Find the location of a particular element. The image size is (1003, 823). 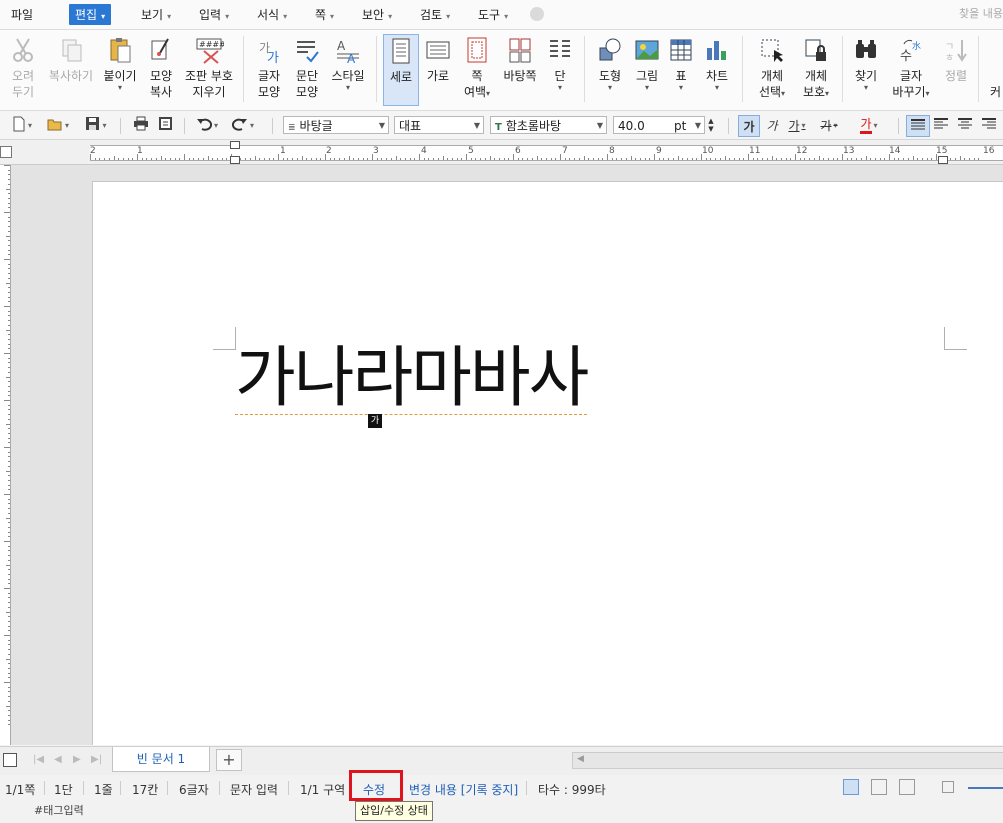

font-select: T 함초롬바탕 ▼ is located at coordinates (548, 125).